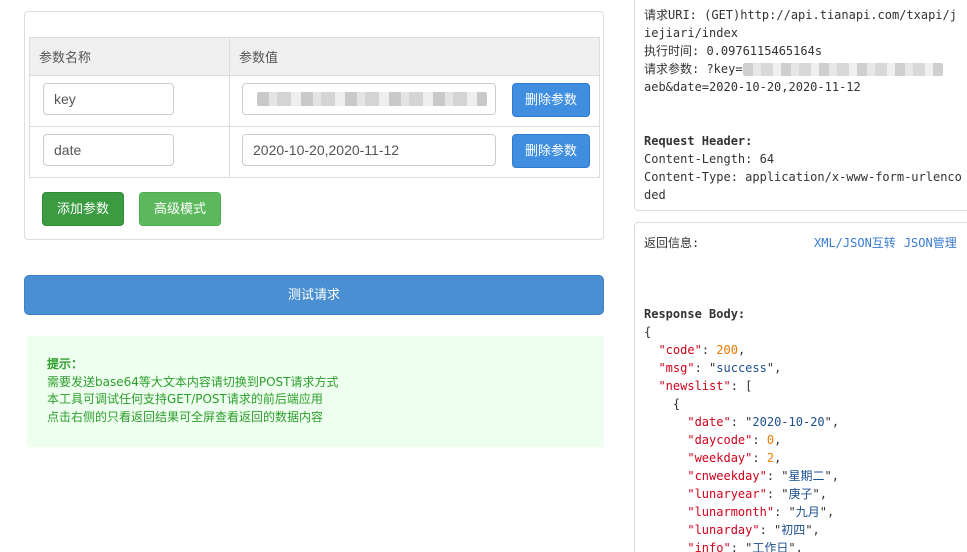 The image size is (967, 552). What do you see at coordinates (662, 404) in the screenshot?
I see `json-line: {` at bounding box center [662, 404].